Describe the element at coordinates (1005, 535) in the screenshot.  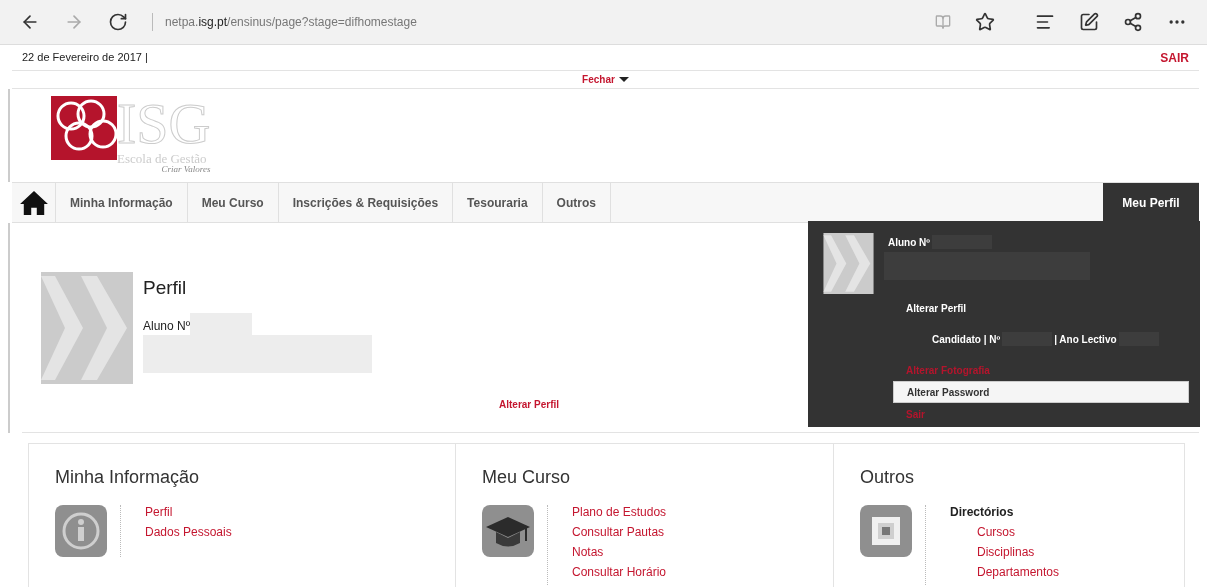
I see `section-link: Cursos` at that location.